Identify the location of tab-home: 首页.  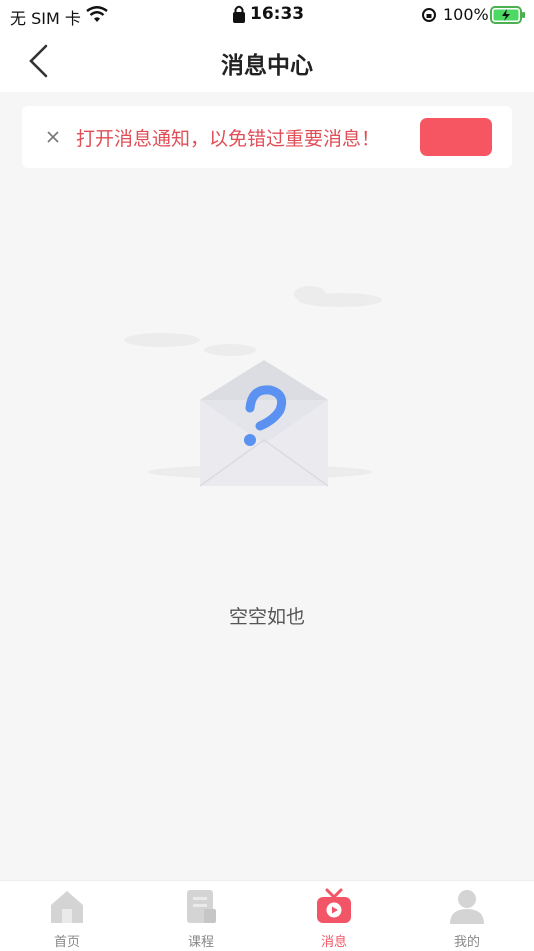
(67, 916).